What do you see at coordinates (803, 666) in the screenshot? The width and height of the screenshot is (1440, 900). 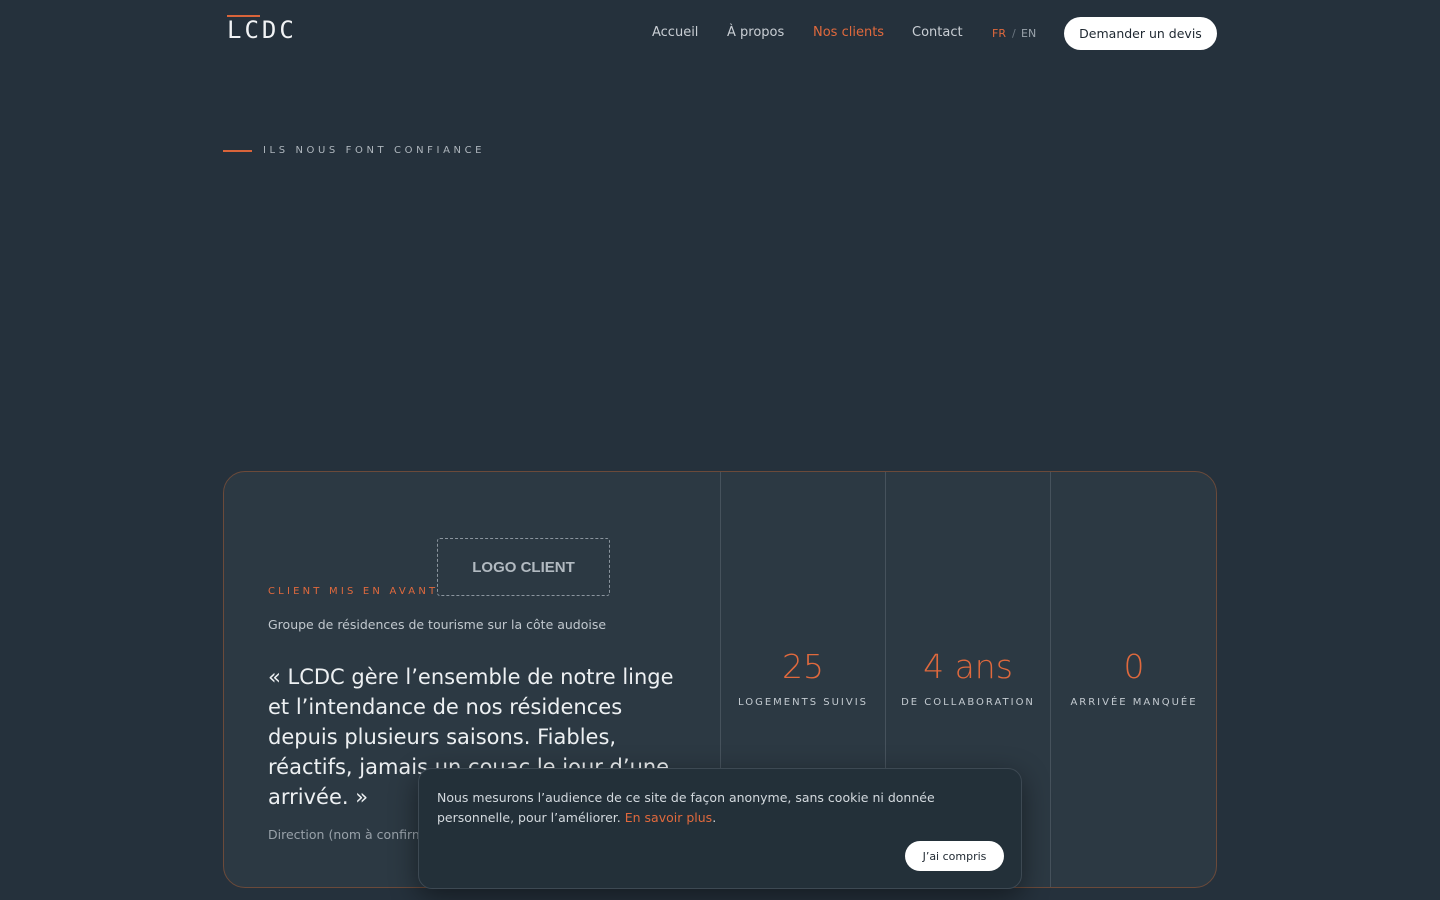 I see `stat-value: 25` at bounding box center [803, 666].